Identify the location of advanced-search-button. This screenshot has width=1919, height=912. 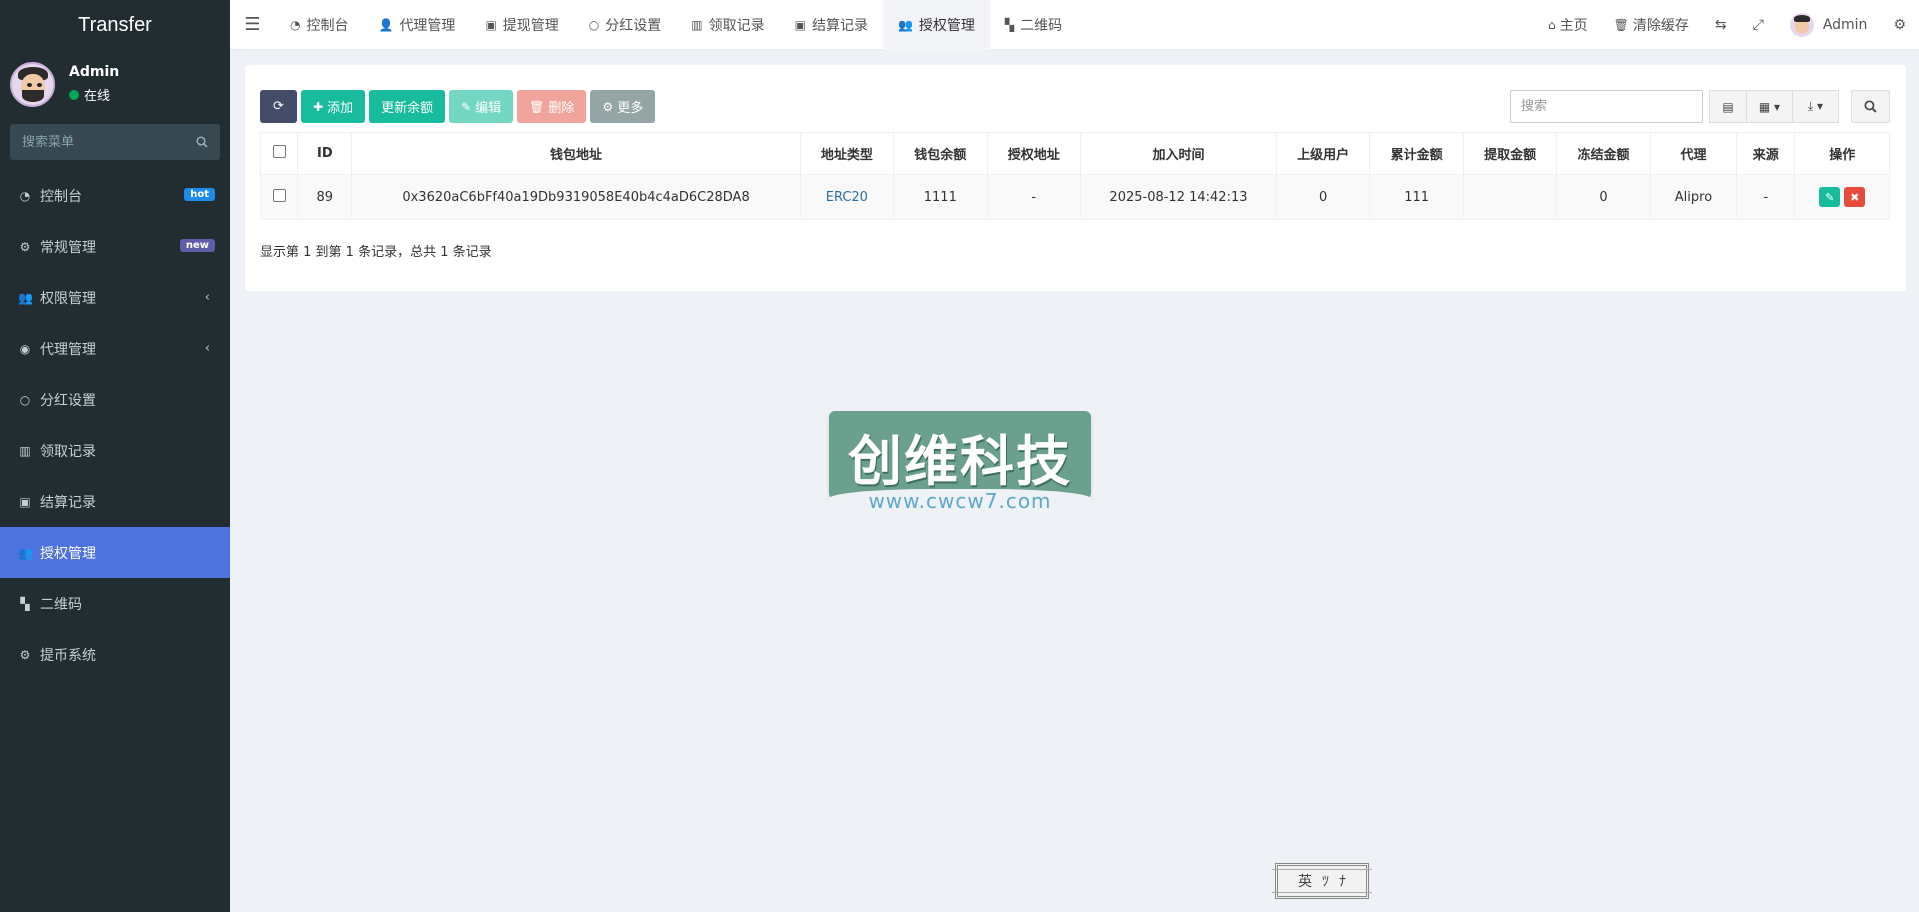
(1870, 106).